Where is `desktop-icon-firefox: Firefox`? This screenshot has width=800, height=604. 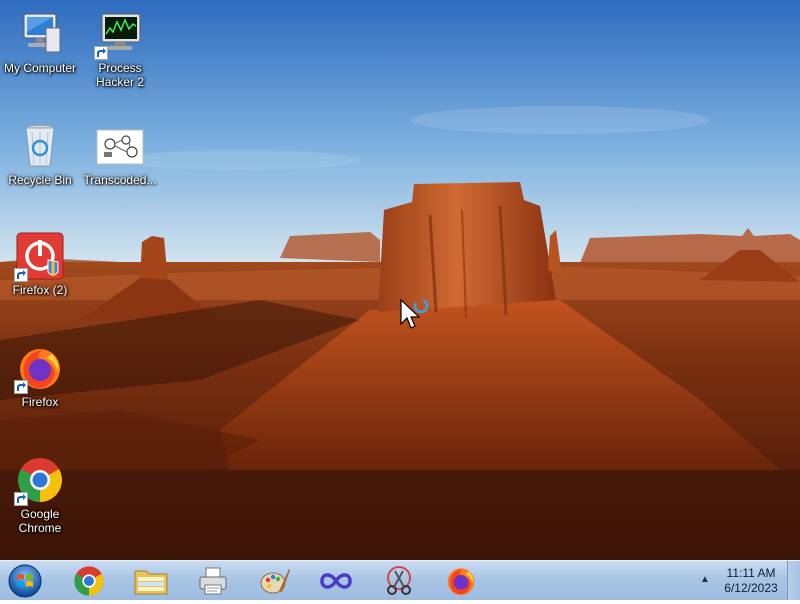
desktop-icon-firefox: Firefox is located at coordinates (40, 376).